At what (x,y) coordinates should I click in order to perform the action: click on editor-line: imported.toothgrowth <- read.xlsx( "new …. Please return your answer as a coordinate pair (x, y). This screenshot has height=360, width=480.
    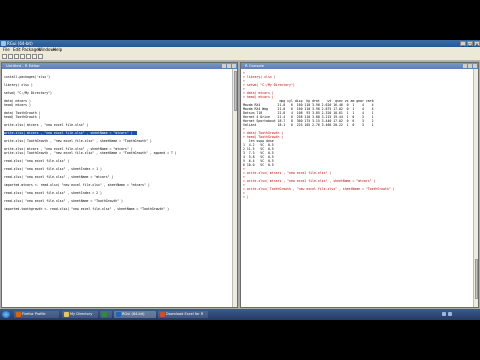
    Looking at the image, I should click on (86, 209).